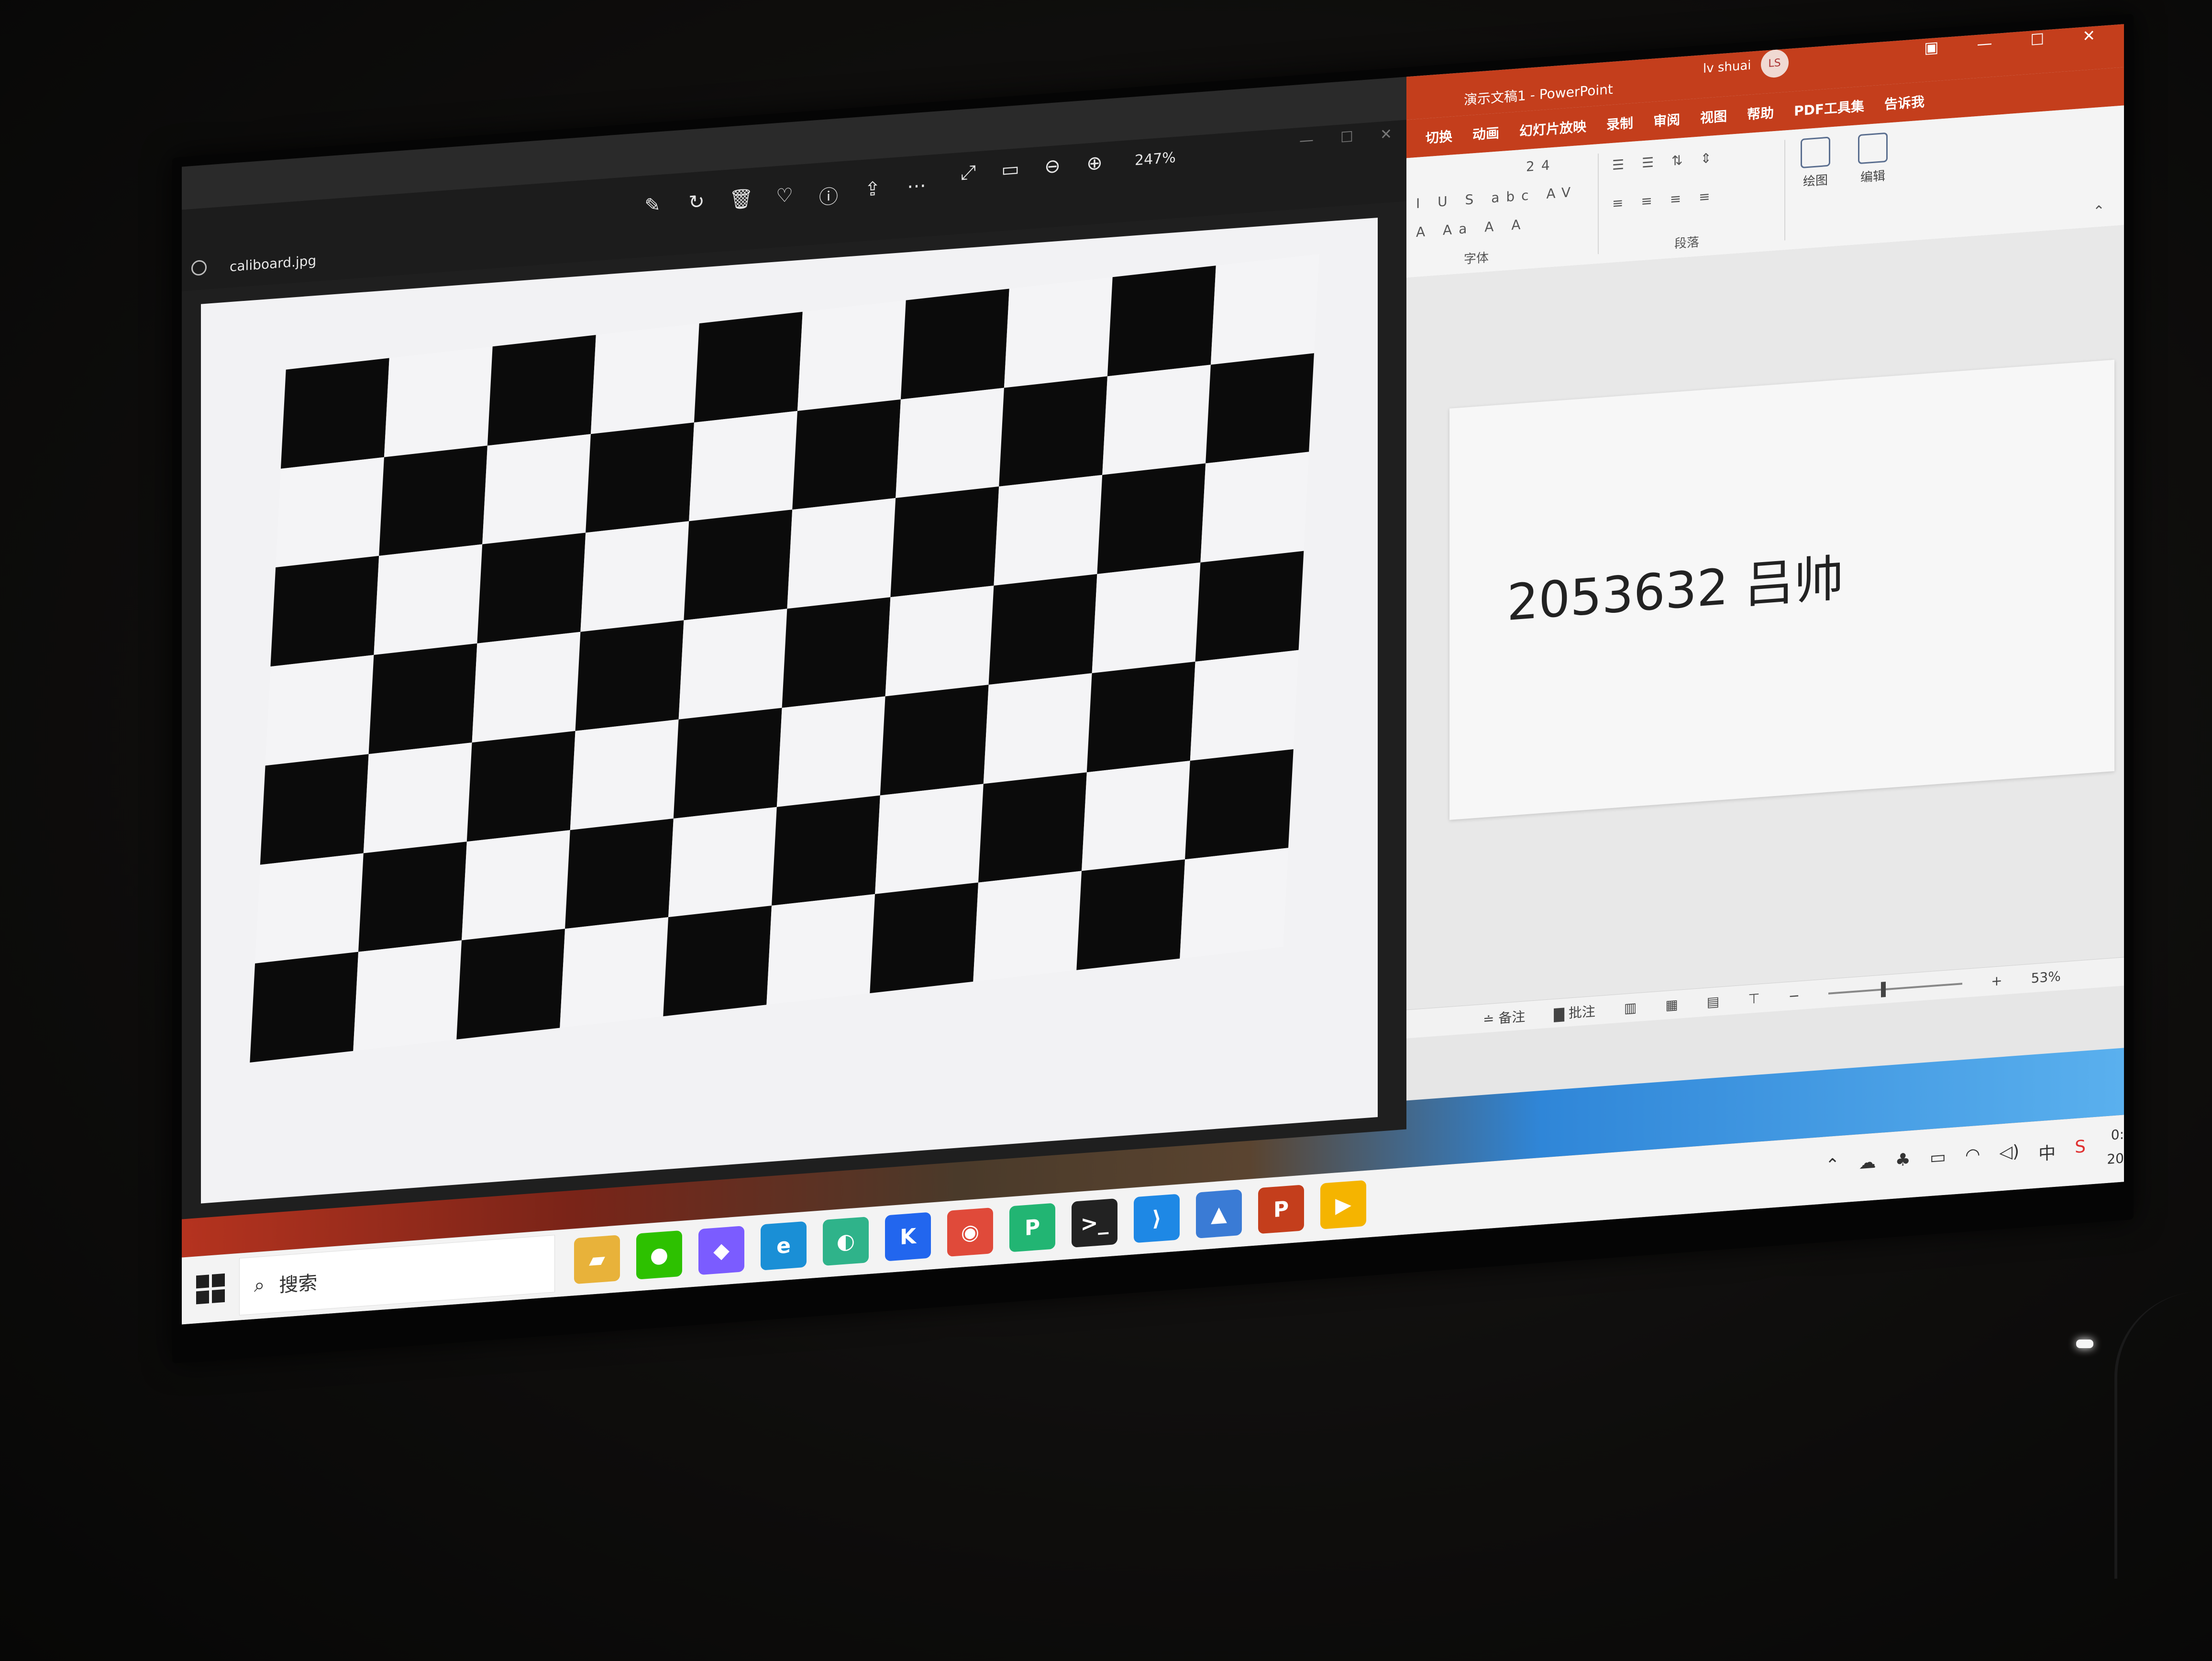  I want to click on windows-start-icon, so click(210, 1289).